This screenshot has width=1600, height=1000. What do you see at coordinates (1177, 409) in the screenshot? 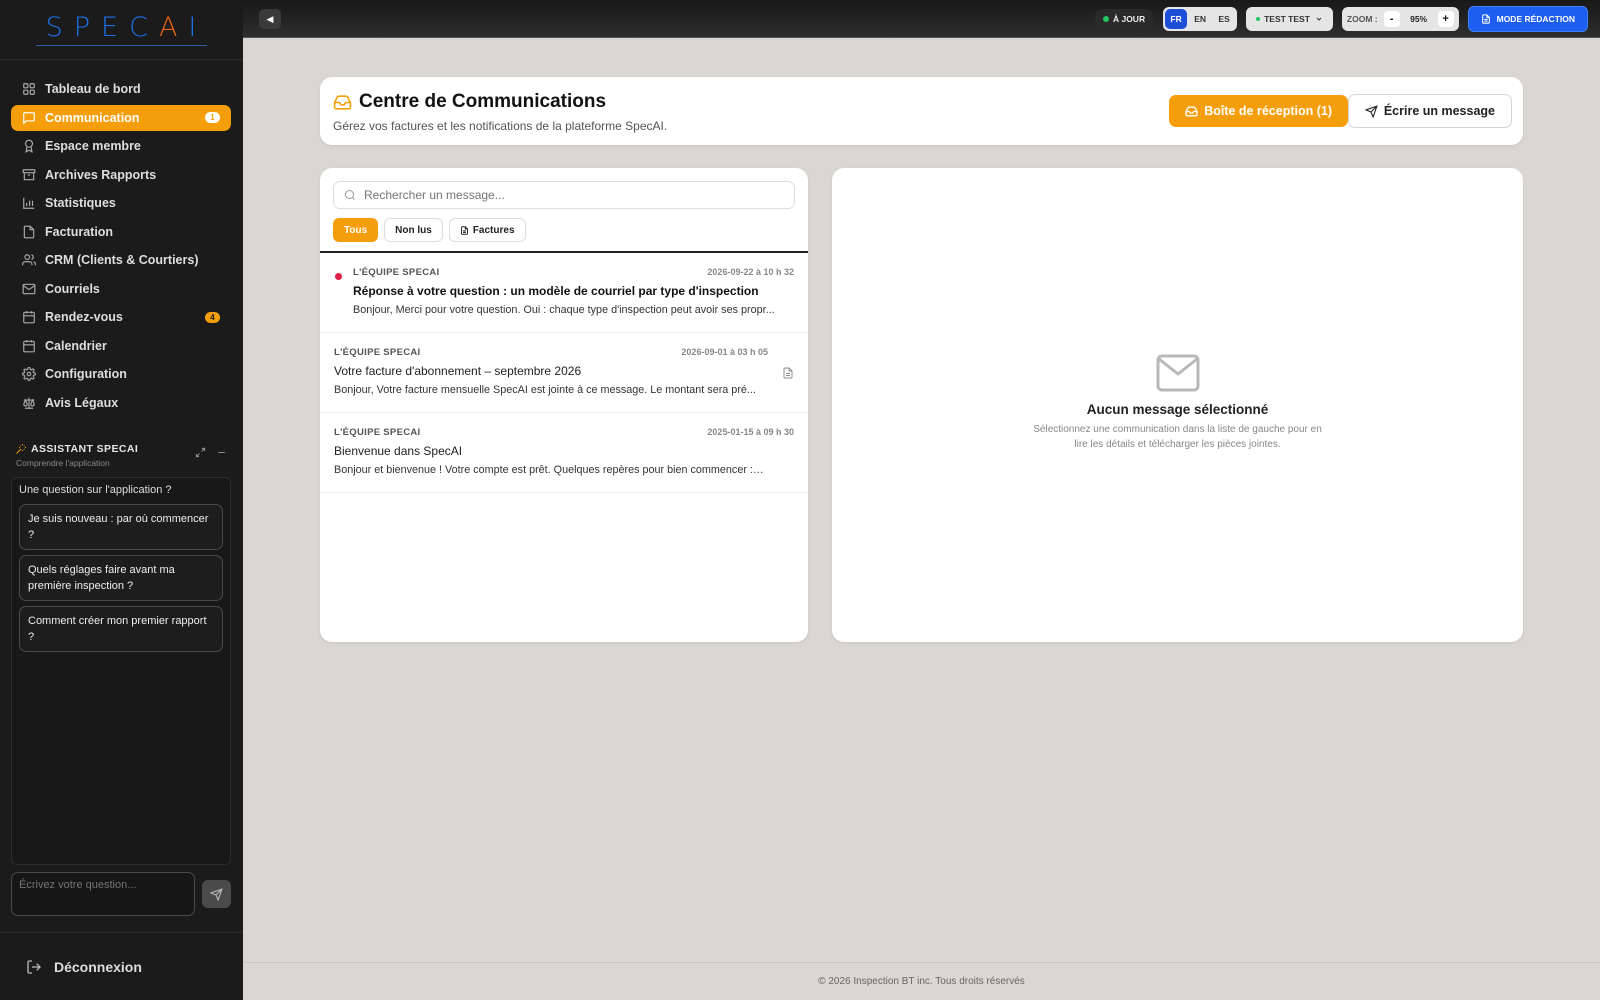
I see `empty-state-title: Aucun message sélectionné` at bounding box center [1177, 409].